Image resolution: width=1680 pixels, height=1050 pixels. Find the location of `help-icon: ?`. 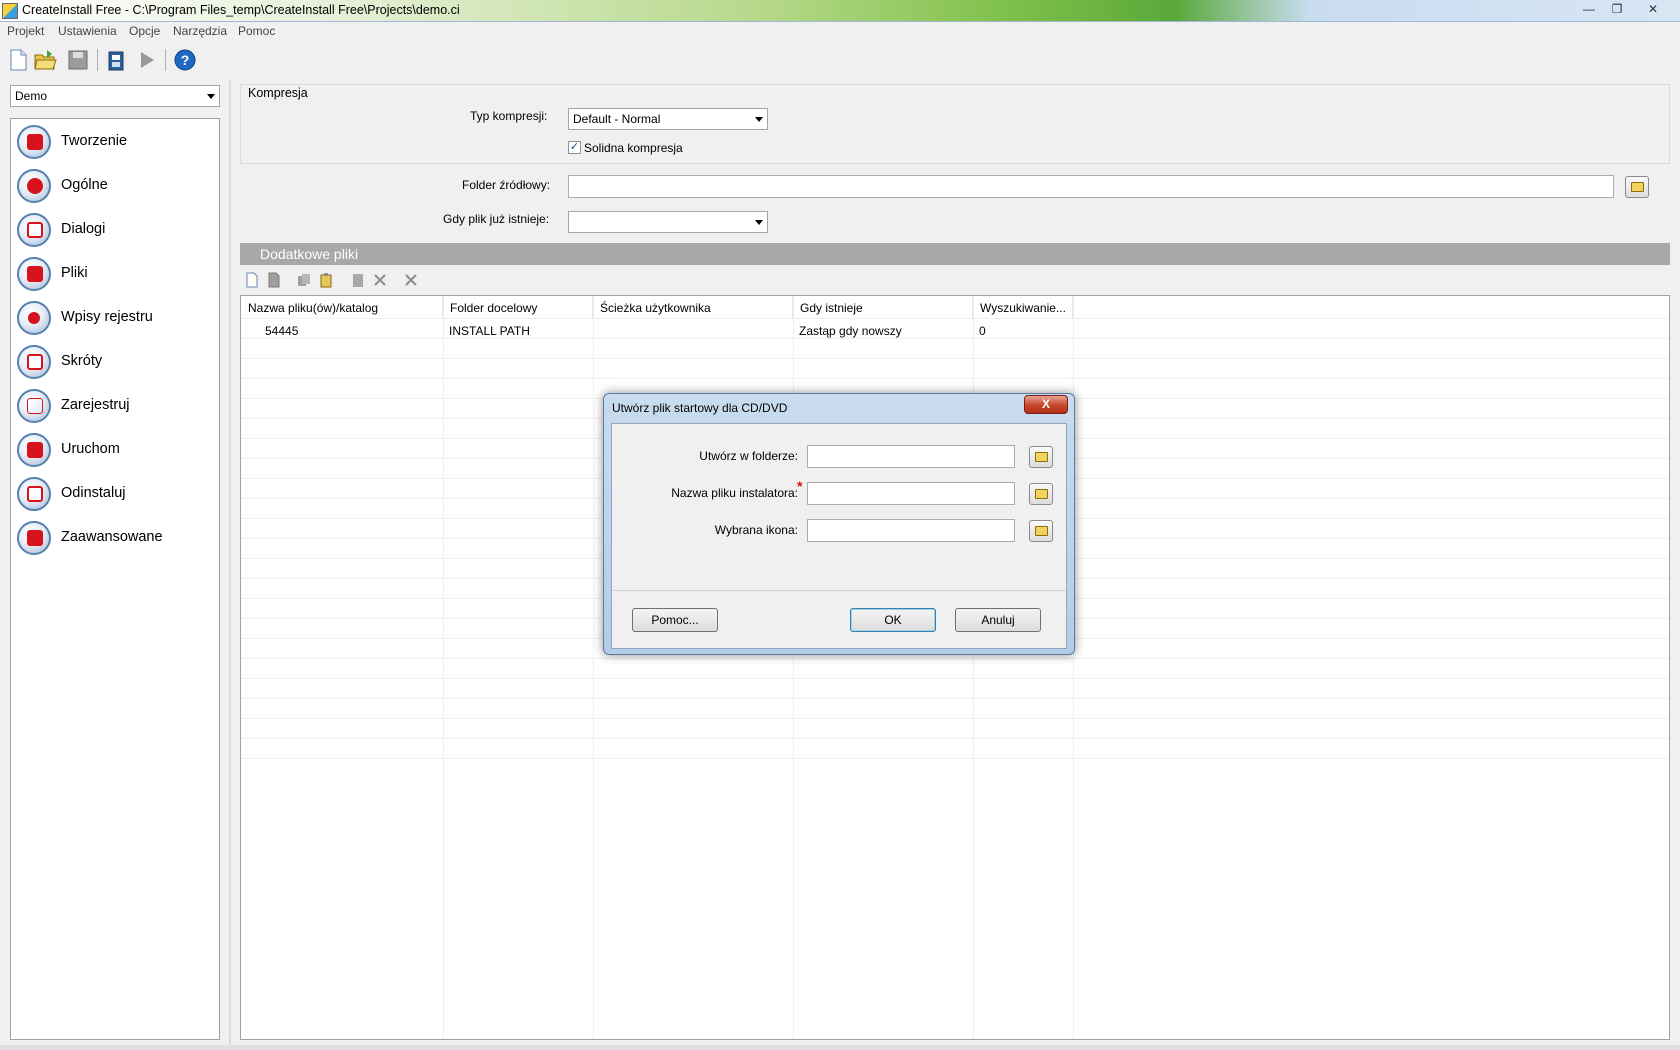

help-icon: ? is located at coordinates (185, 60).